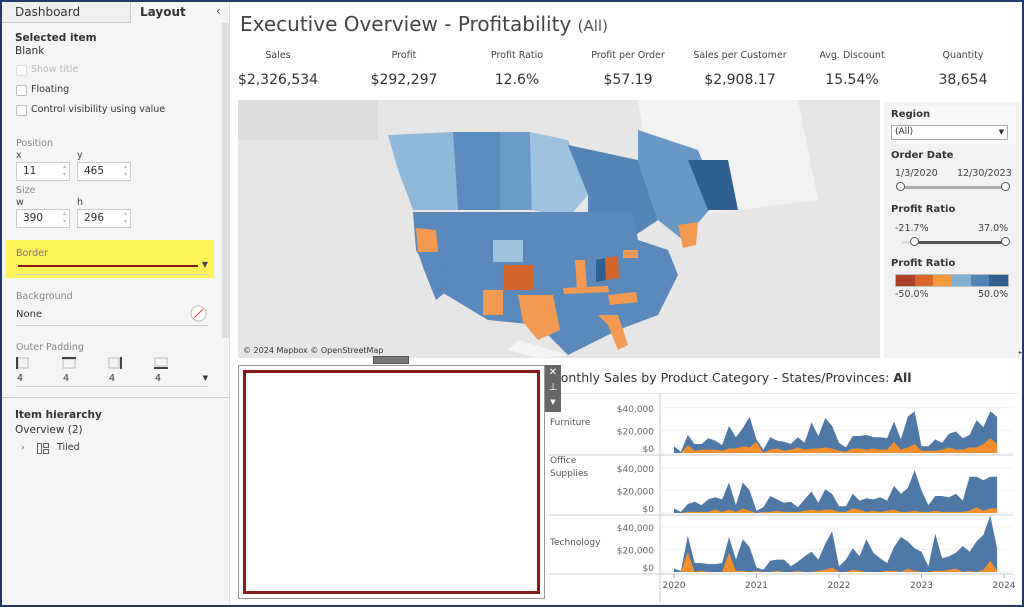 Image resolution: width=1024 pixels, height=607 pixels. Describe the element at coordinates (1005, 241) in the screenshot. I see `profit-ratio-max-handle` at that location.